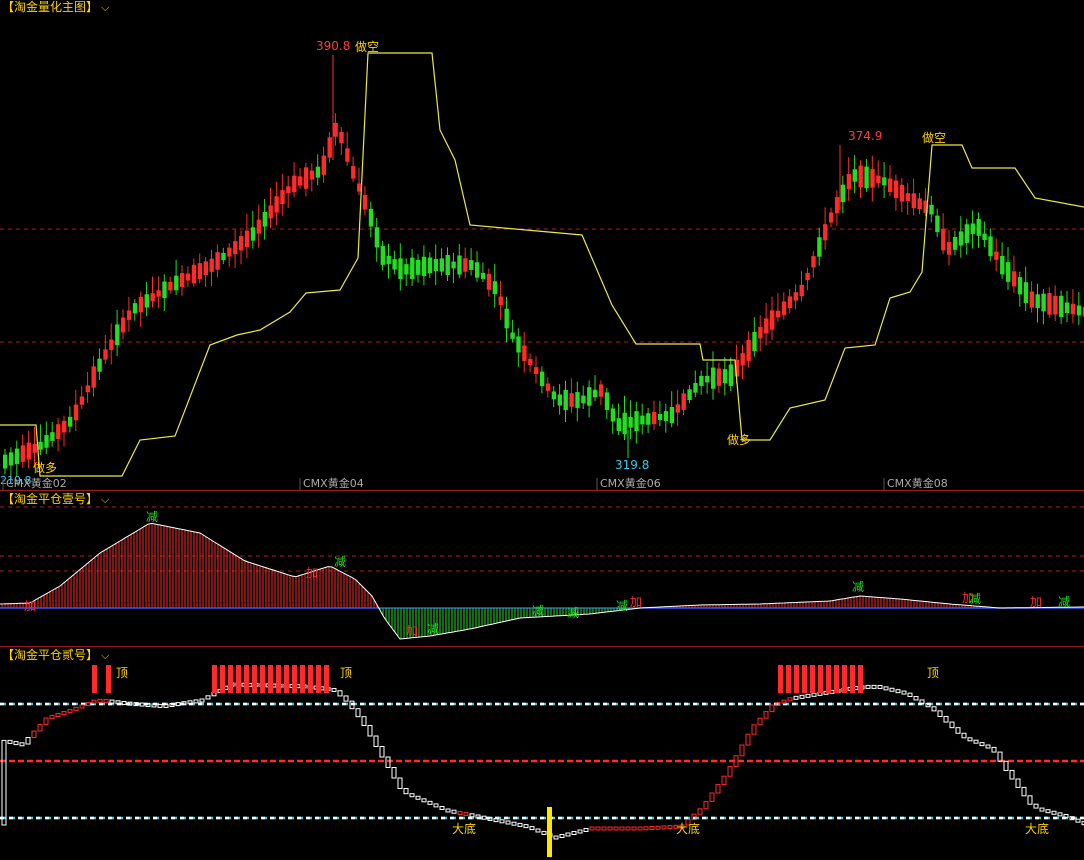 This screenshot has width=1084, height=860. Describe the element at coordinates (312, 573) in the screenshot. I see `add-signal-label: 加` at that location.